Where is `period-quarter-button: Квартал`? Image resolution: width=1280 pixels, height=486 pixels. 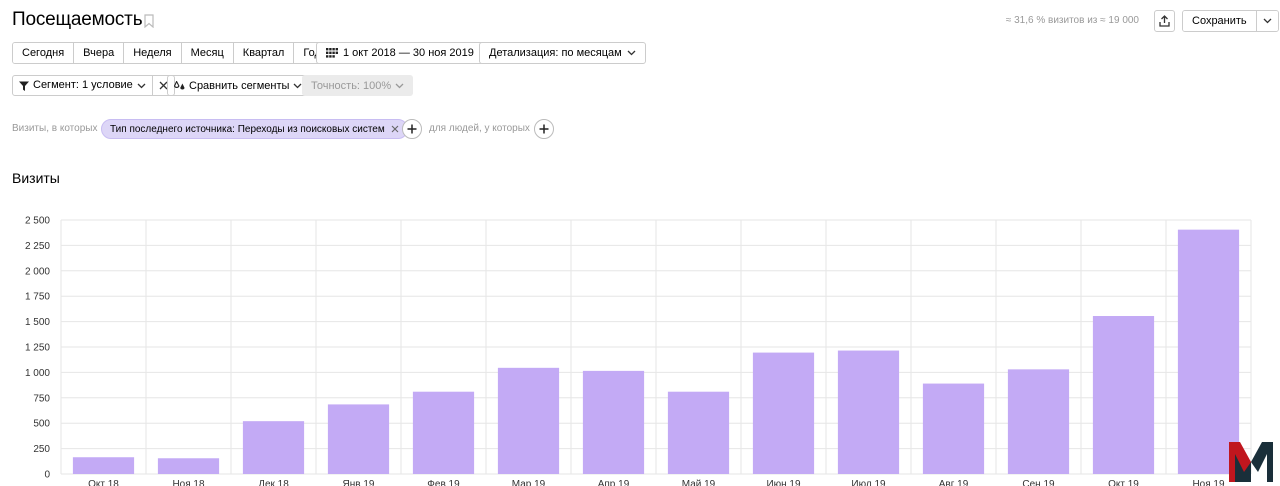 period-quarter-button: Квартал is located at coordinates (264, 53).